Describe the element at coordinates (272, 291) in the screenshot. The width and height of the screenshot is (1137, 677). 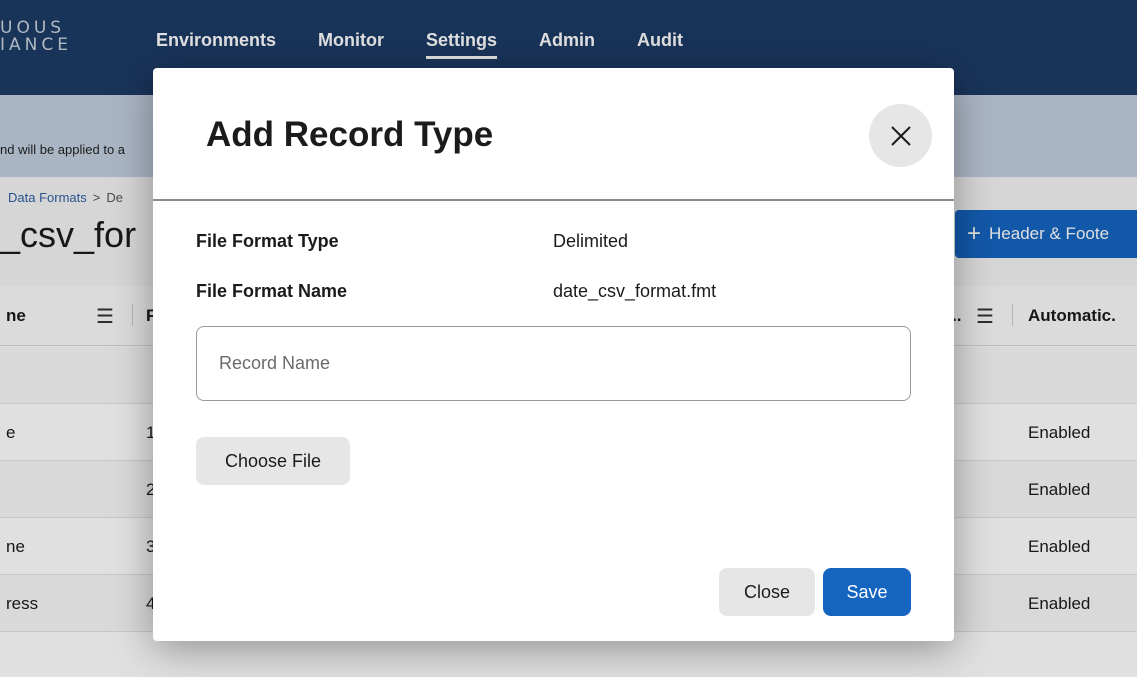
I see `file-format-name-label: File Format Name` at that location.